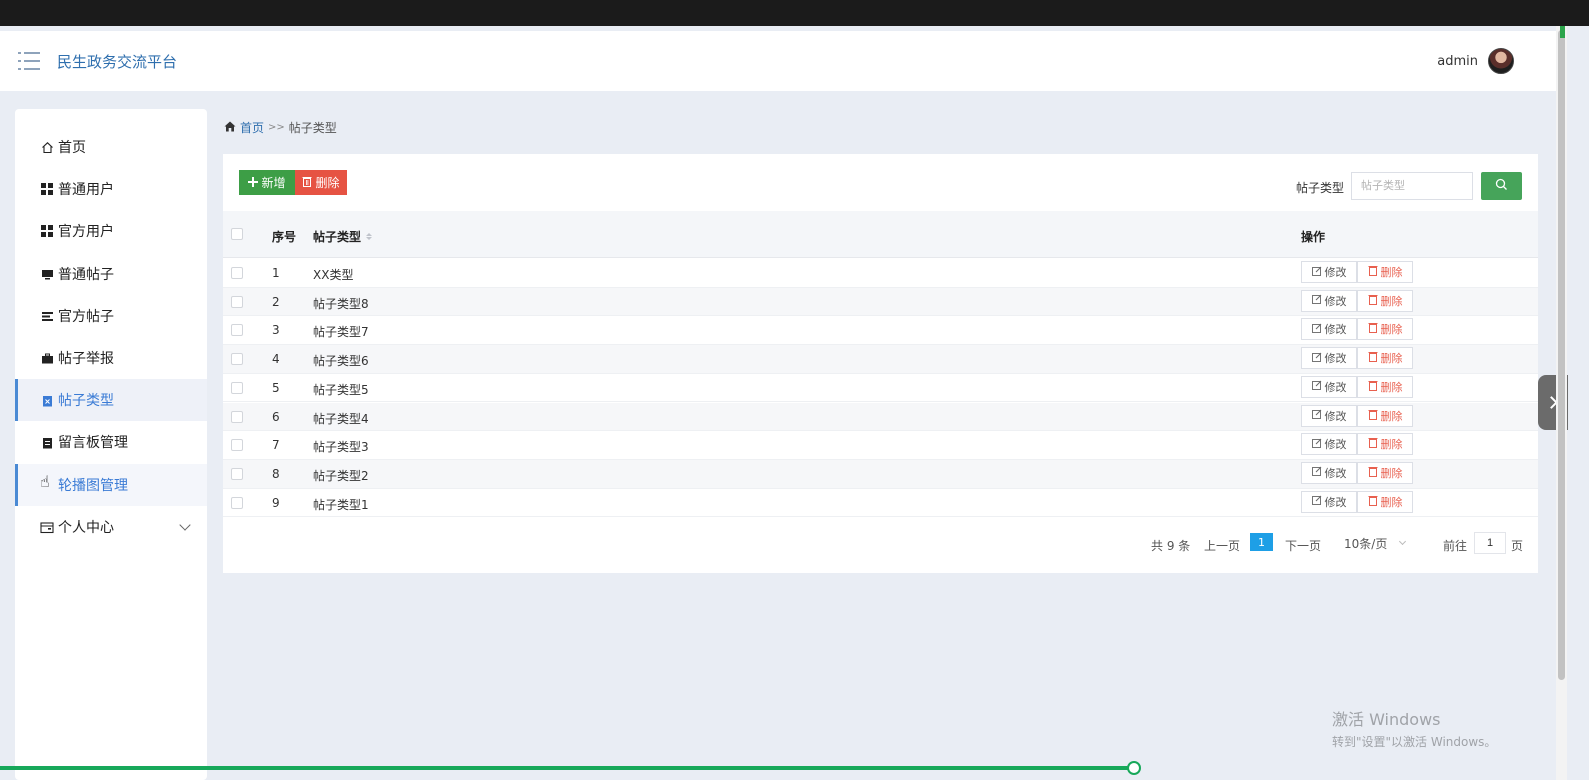 This screenshot has width=1589, height=780. What do you see at coordinates (1517, 546) in the screenshot?
I see `pagination-unit-label: 页` at bounding box center [1517, 546].